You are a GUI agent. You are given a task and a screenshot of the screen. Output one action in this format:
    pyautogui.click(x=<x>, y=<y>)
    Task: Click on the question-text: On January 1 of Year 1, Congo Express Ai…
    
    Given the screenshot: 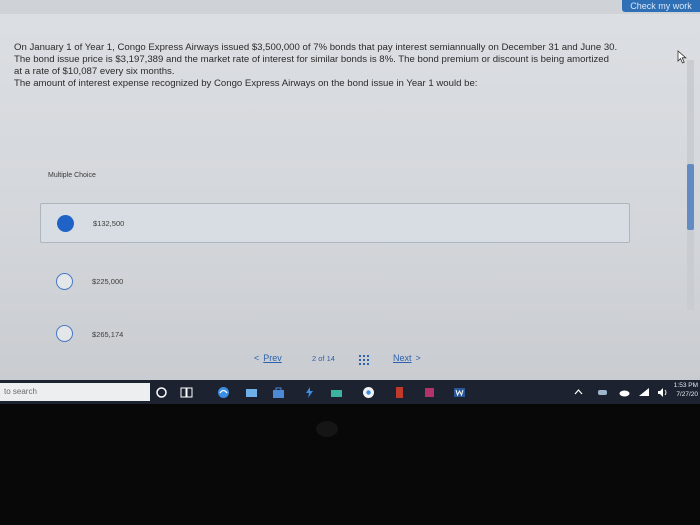 What is the action you would take?
    pyautogui.click(x=339, y=66)
    